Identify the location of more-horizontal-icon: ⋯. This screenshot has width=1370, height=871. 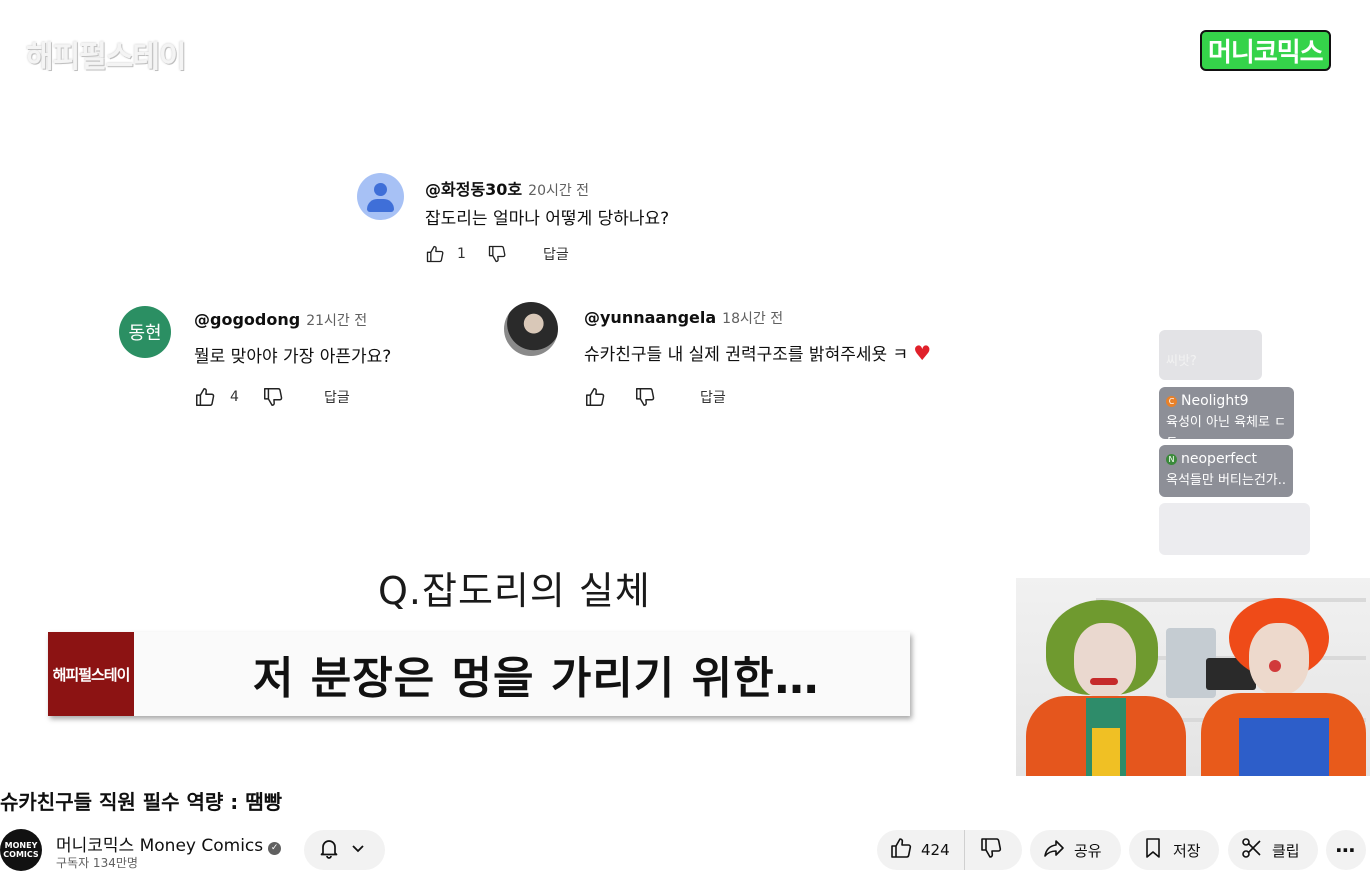
(1346, 850).